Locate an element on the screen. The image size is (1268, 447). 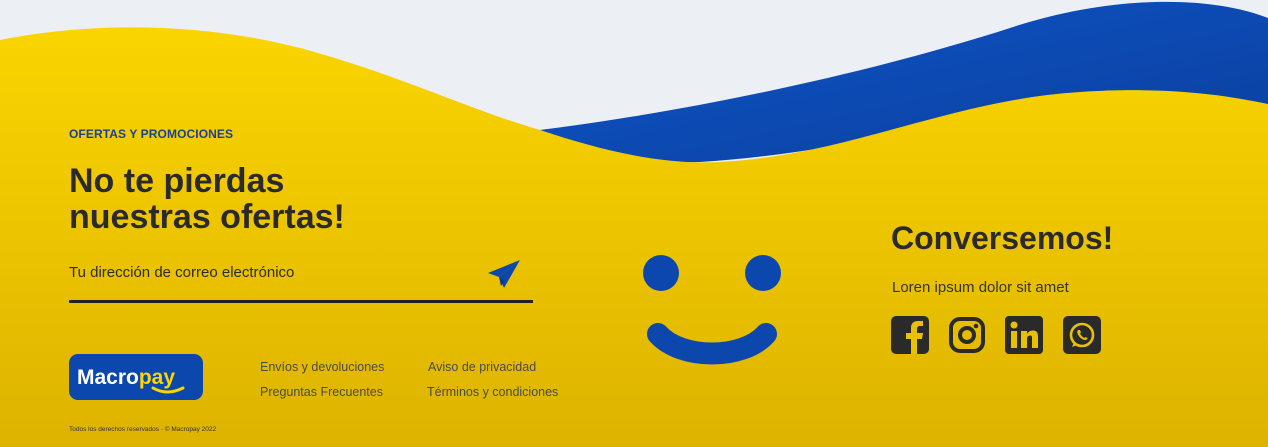
send-button is located at coordinates (504, 274).